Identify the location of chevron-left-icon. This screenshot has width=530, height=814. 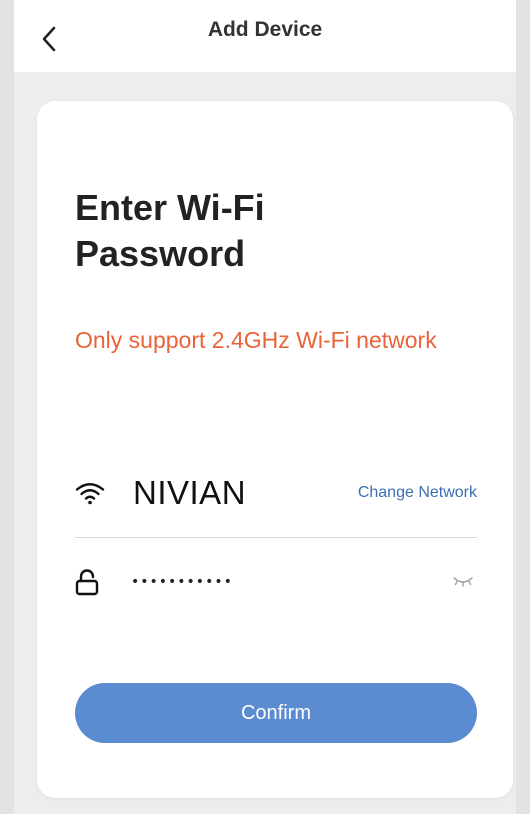
(49, 39).